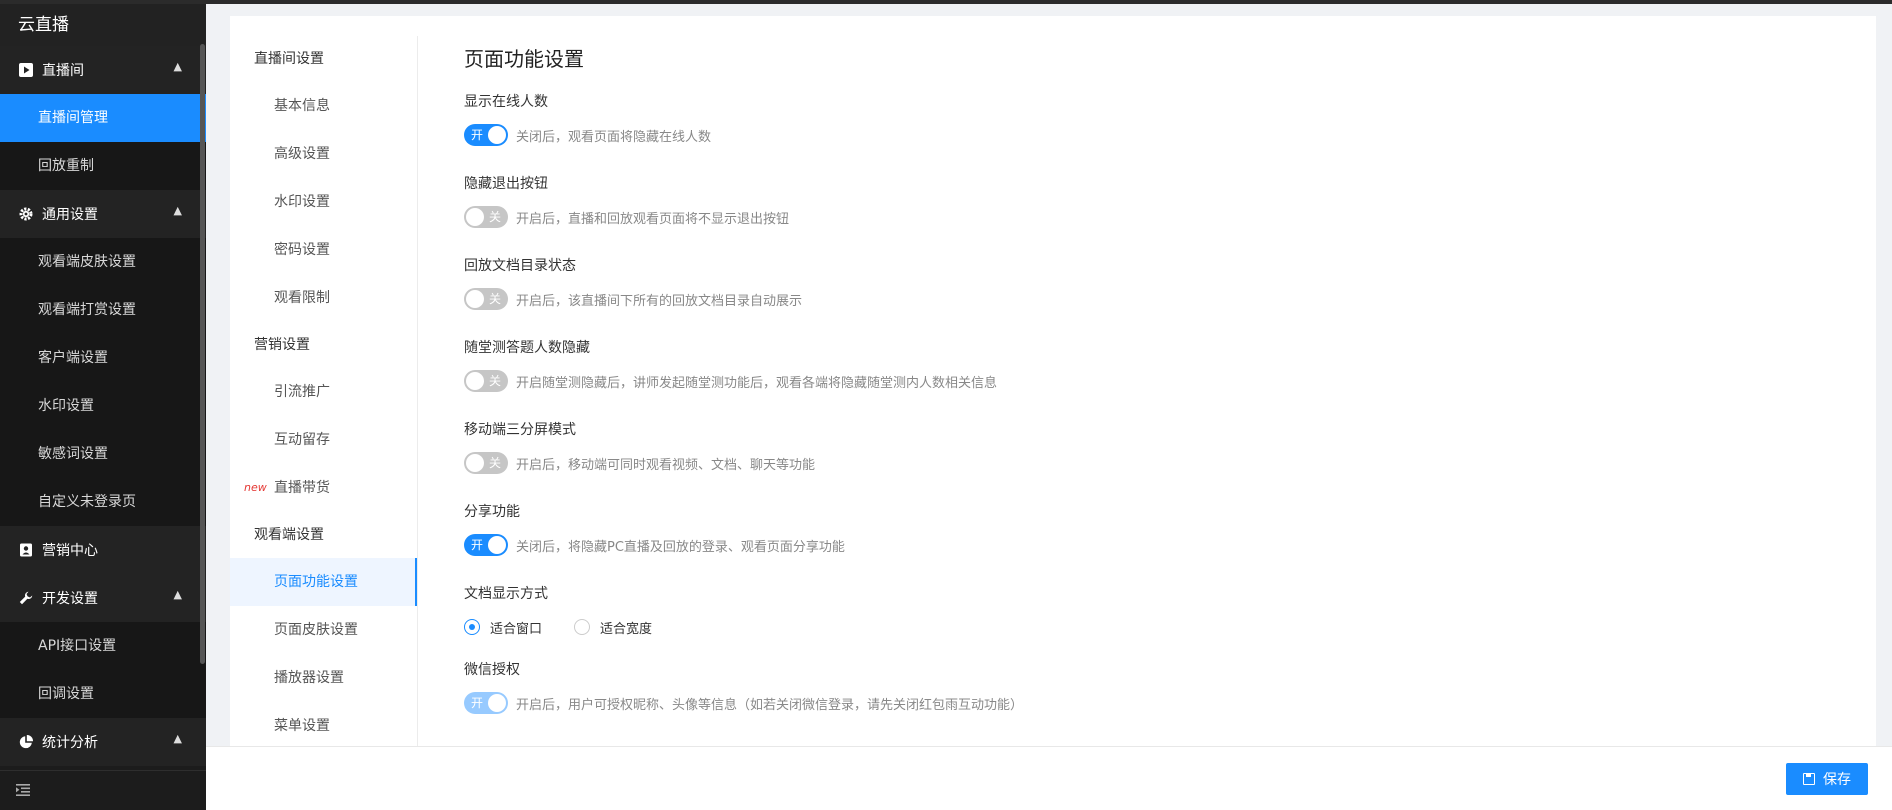 This screenshot has height=810, width=1892. Describe the element at coordinates (103, 694) in the screenshot. I see `sidebar-item-callback-settings: 回调设置` at that location.